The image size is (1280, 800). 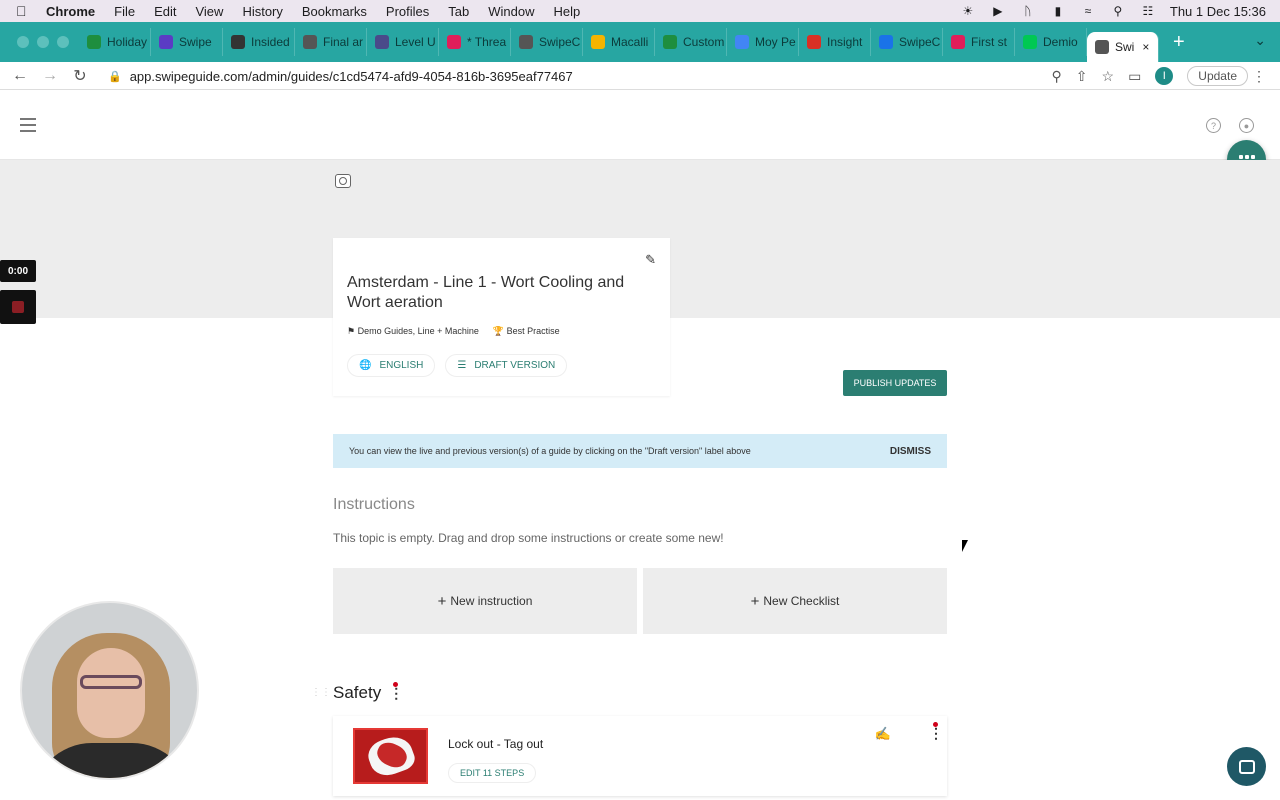 I want to click on edit-steps-button: EDIT 11 STEPS, so click(x=492, y=773).